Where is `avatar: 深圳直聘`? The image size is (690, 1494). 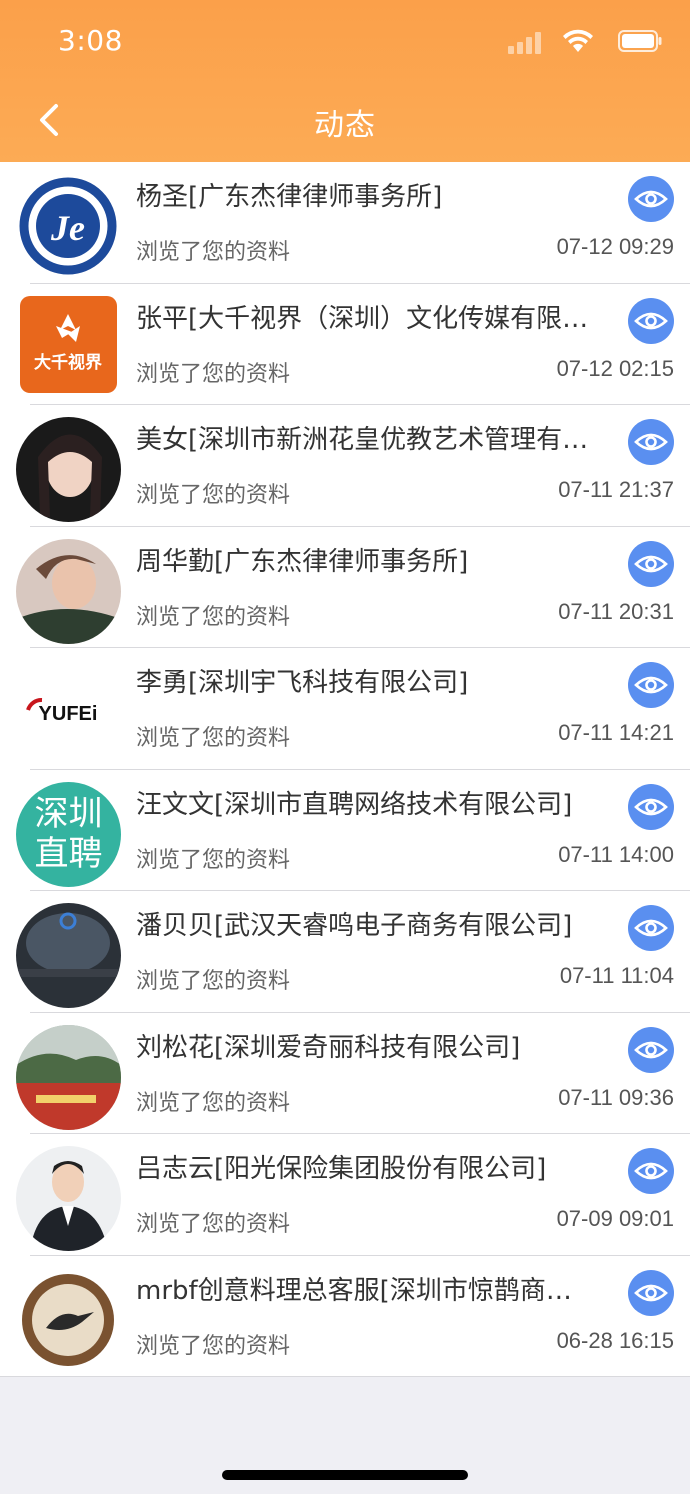 avatar: 深圳直聘 is located at coordinates (68, 834).